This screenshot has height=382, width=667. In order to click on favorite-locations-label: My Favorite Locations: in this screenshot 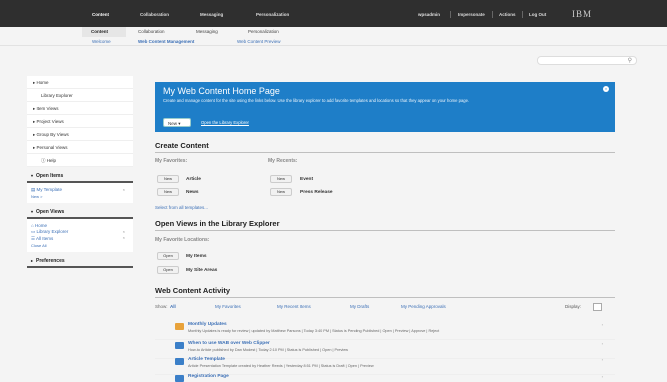, I will do `click(182, 240)`.